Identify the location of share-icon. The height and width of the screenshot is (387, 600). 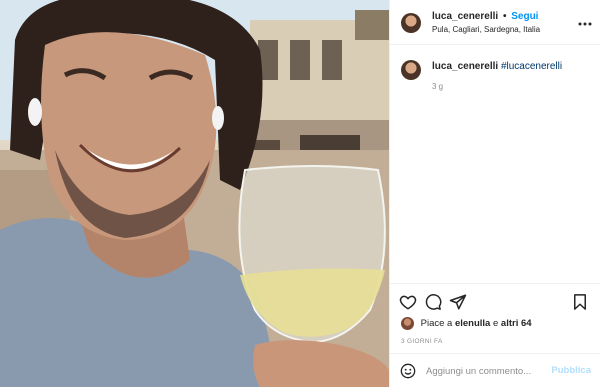
(459, 303).